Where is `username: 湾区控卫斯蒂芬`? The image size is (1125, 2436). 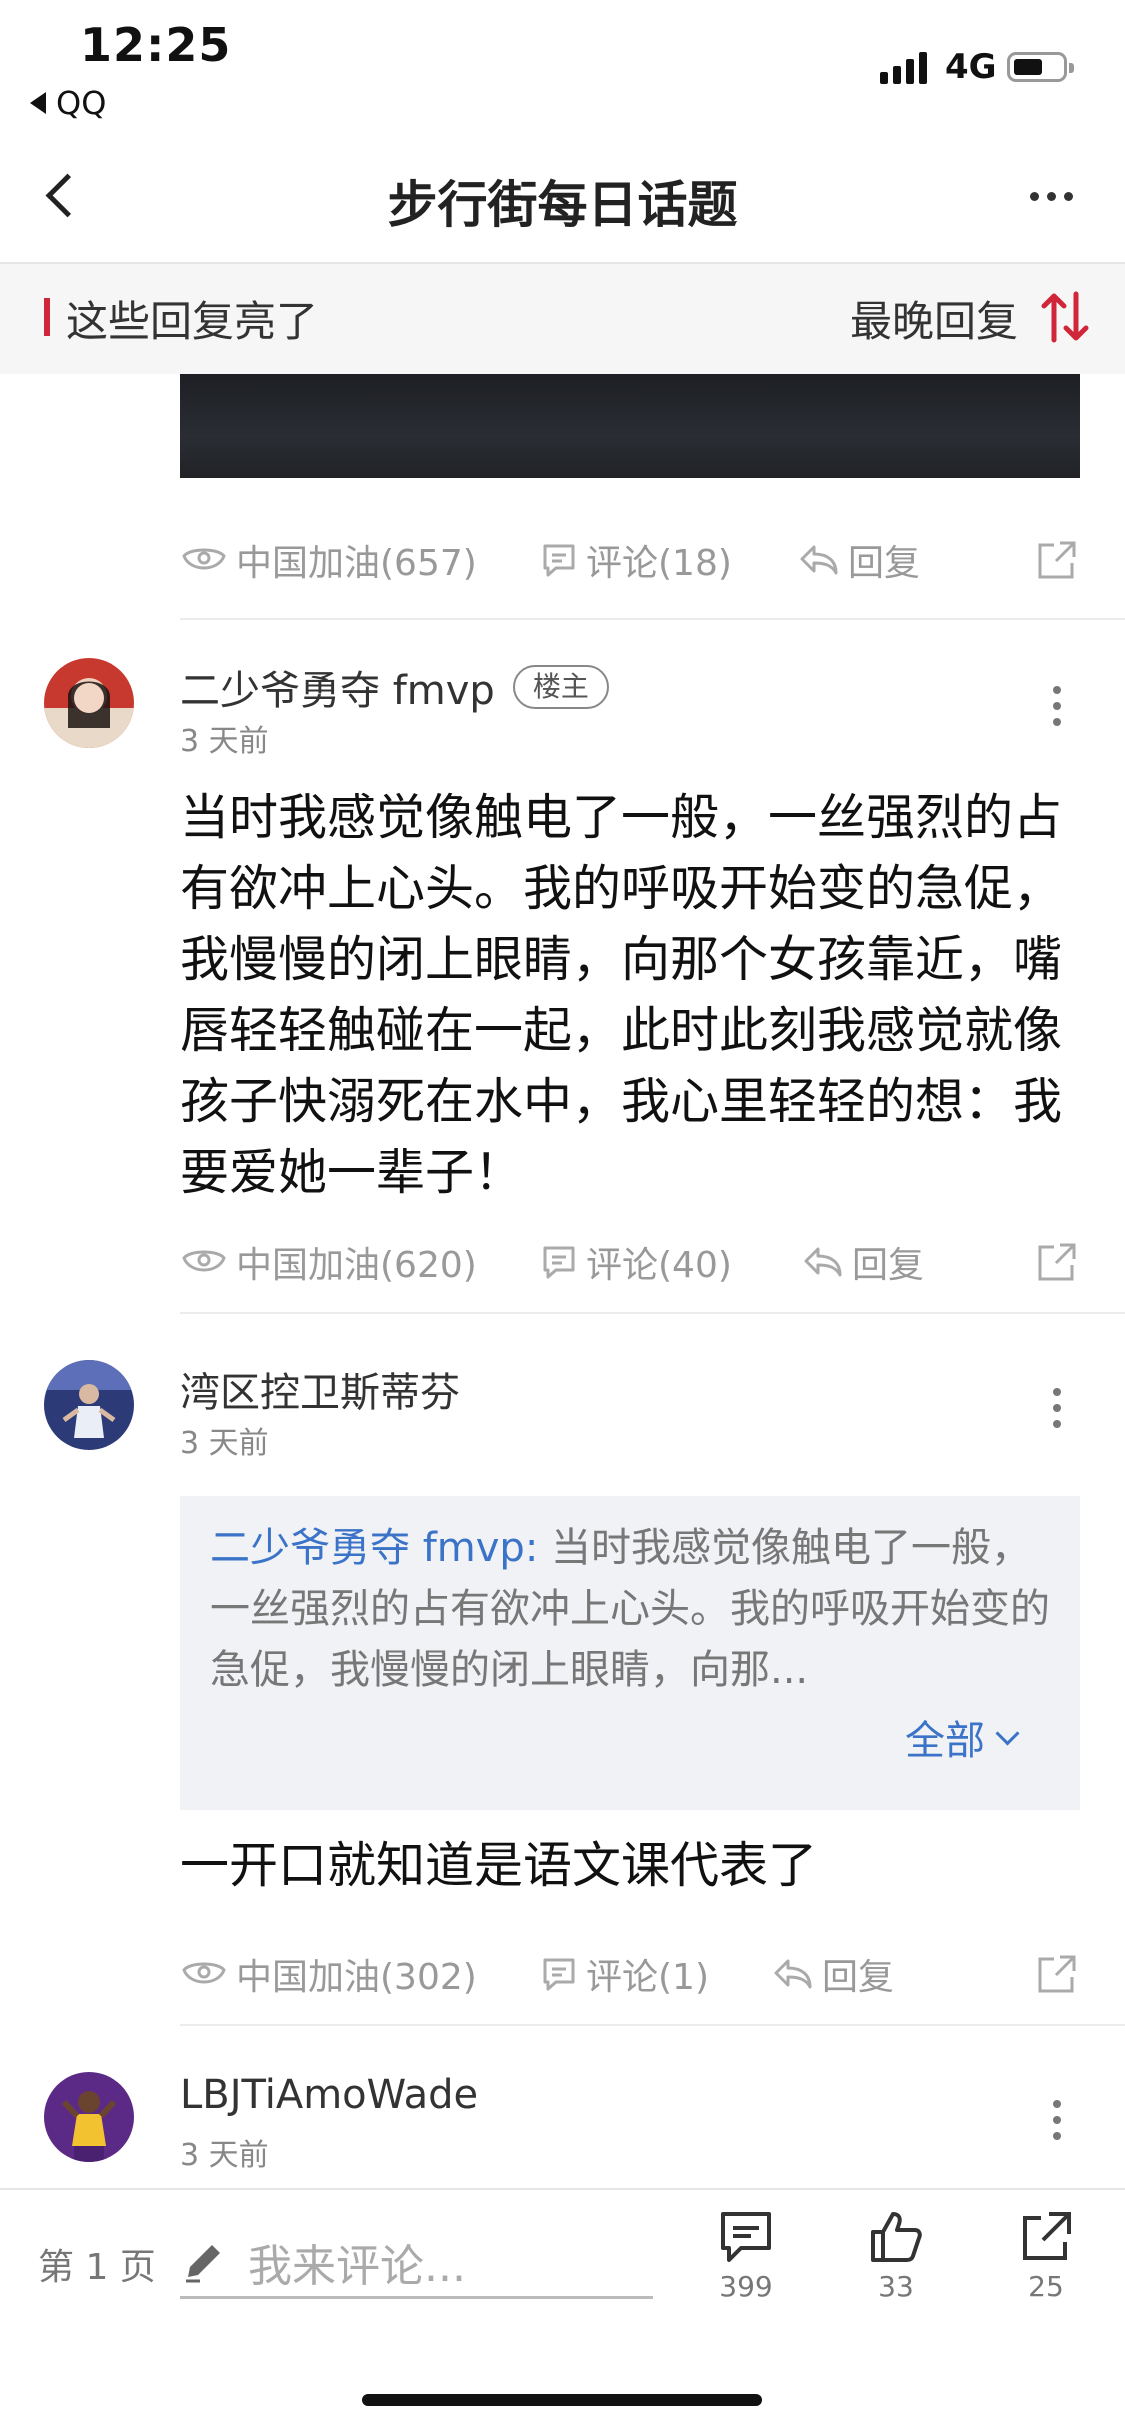 username: 湾区控卫斯蒂芬 is located at coordinates (320, 1389).